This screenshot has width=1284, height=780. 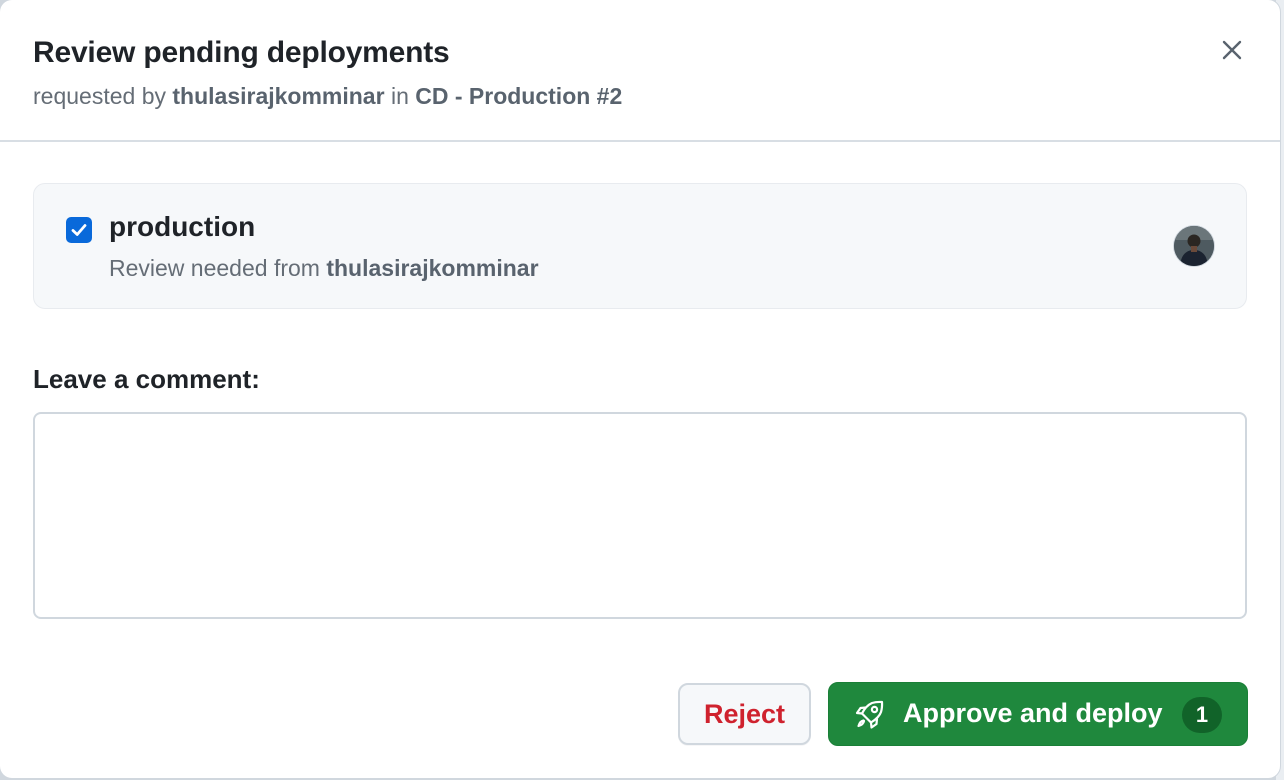 I want to click on subtitle-in: in, so click(x=399, y=96).